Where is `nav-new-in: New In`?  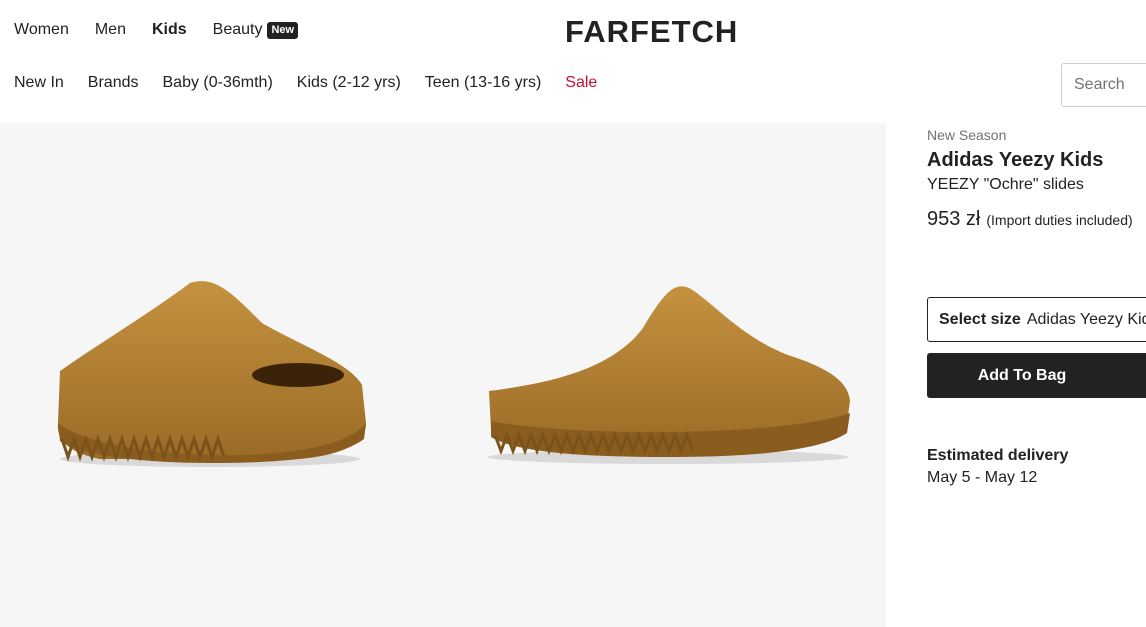 nav-new-in: New In is located at coordinates (39, 83).